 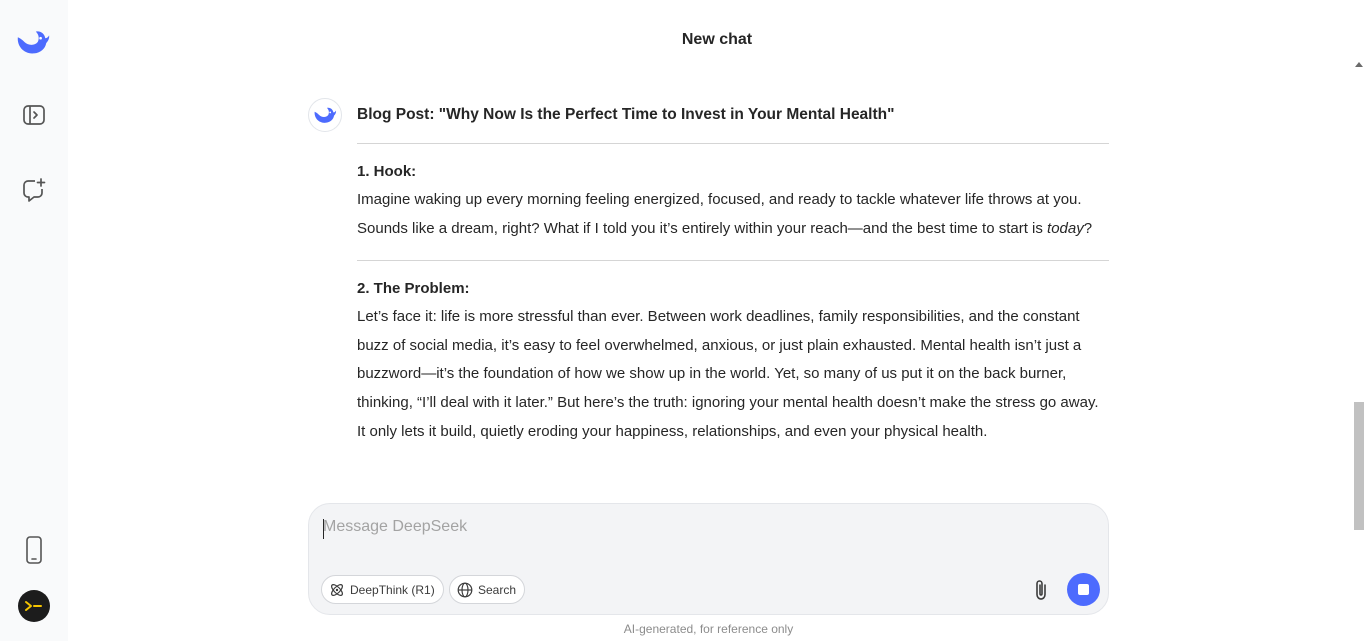 What do you see at coordinates (1041, 590) in the screenshot?
I see `attach-file-icon` at bounding box center [1041, 590].